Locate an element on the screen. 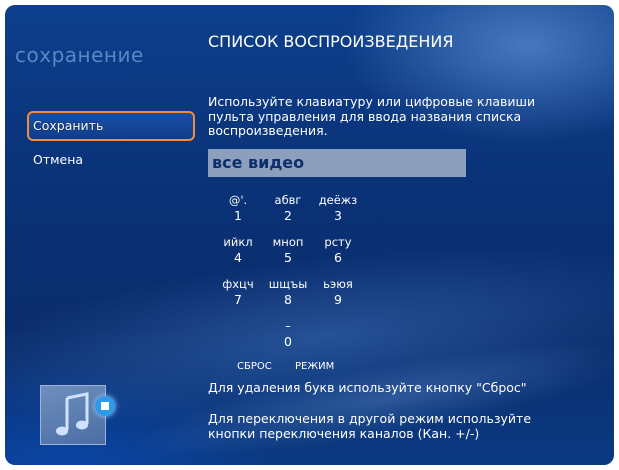 The width and height of the screenshot is (619, 470). keypad-key-3: деёжз 3 is located at coordinates (338, 208).